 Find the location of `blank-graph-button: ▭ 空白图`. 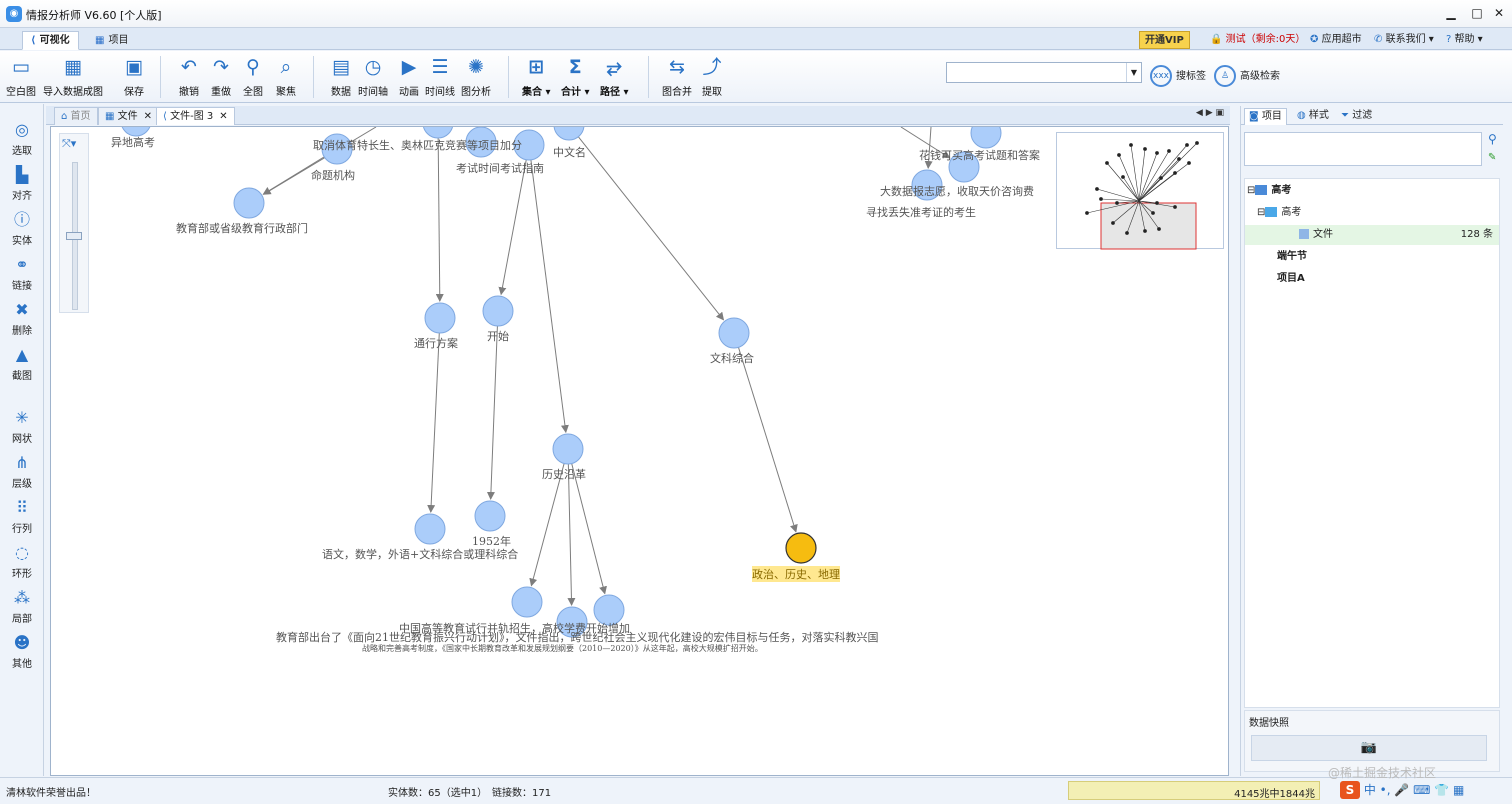

blank-graph-button: ▭ 空白图 is located at coordinates (21, 76).